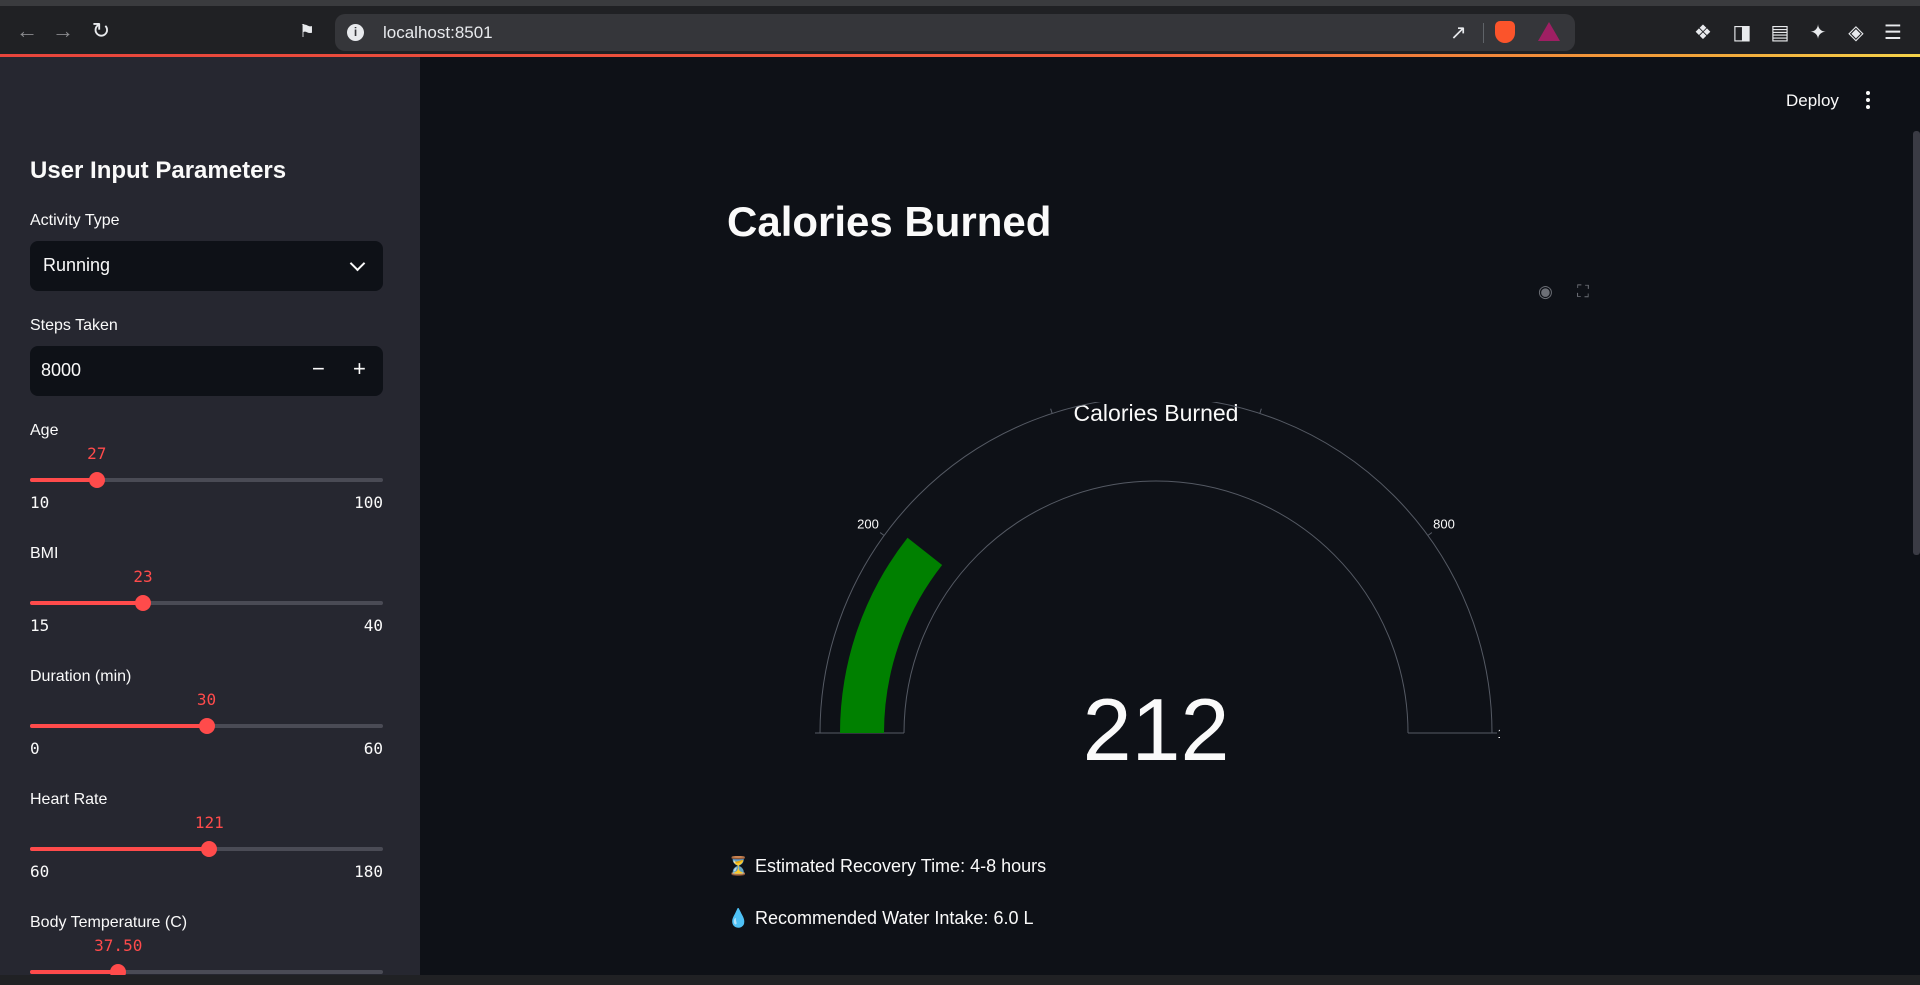 The width and height of the screenshot is (1920, 985). Describe the element at coordinates (373, 625) in the screenshot. I see `slider-max-label: 40` at that location.